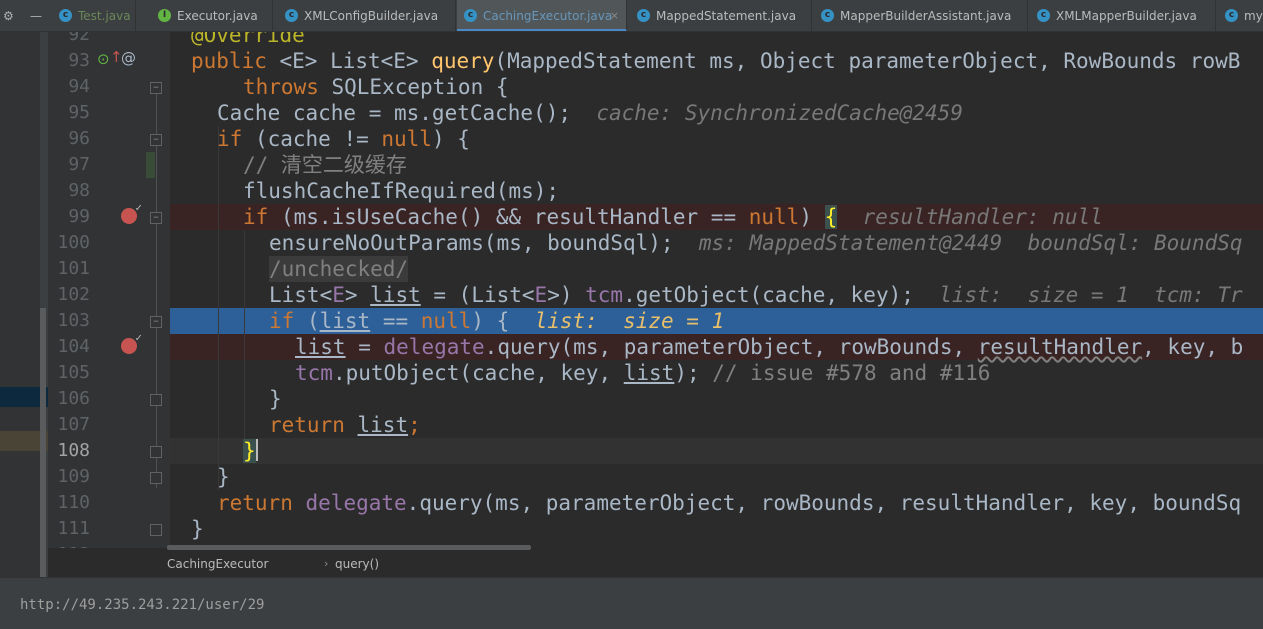 This screenshot has width=1263, height=629. Describe the element at coordinates (164, 15) in the screenshot. I see `interface-icon: I` at that location.